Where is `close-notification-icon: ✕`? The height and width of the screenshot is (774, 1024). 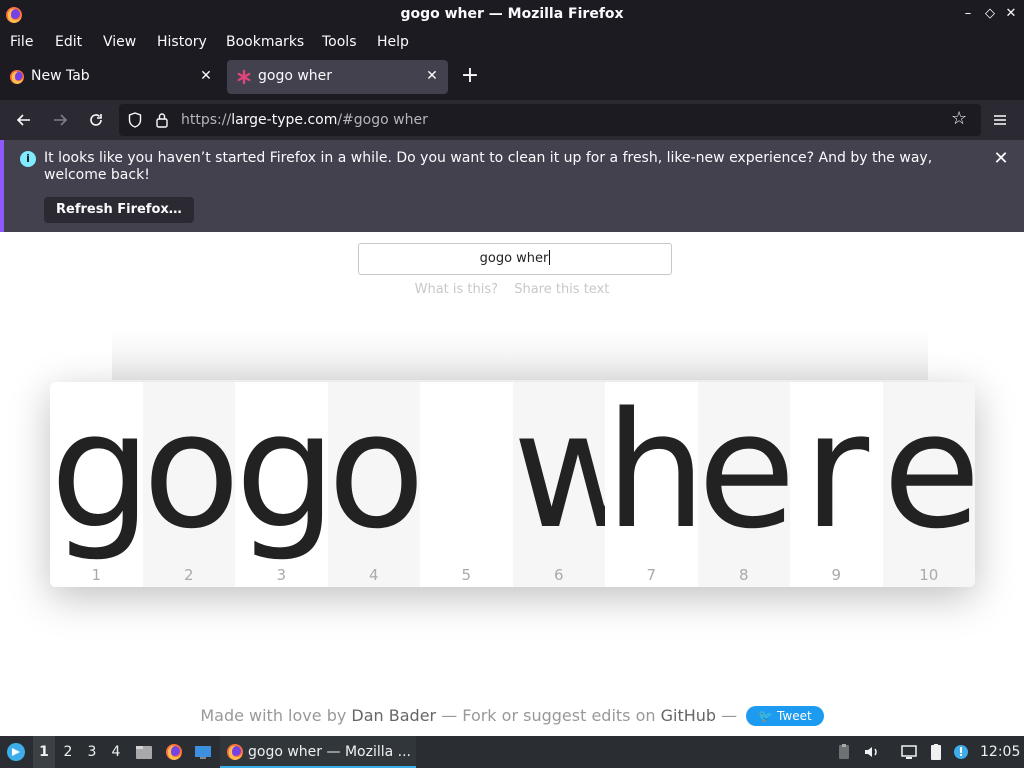 close-notification-icon: ✕ is located at coordinates (1001, 159).